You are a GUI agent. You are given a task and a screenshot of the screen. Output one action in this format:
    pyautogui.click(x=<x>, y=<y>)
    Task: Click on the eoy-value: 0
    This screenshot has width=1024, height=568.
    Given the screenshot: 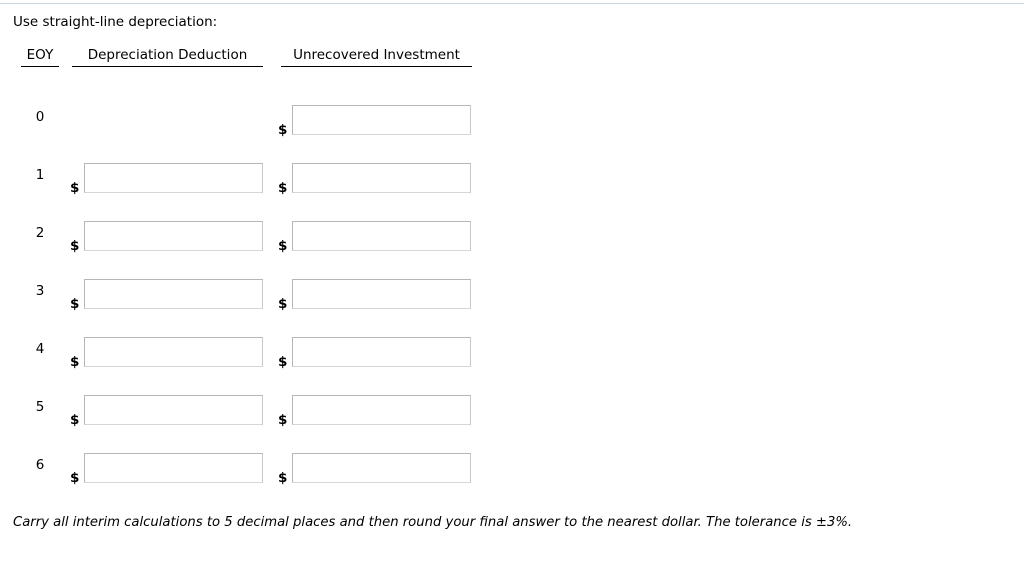 What is the action you would take?
    pyautogui.click(x=40, y=117)
    